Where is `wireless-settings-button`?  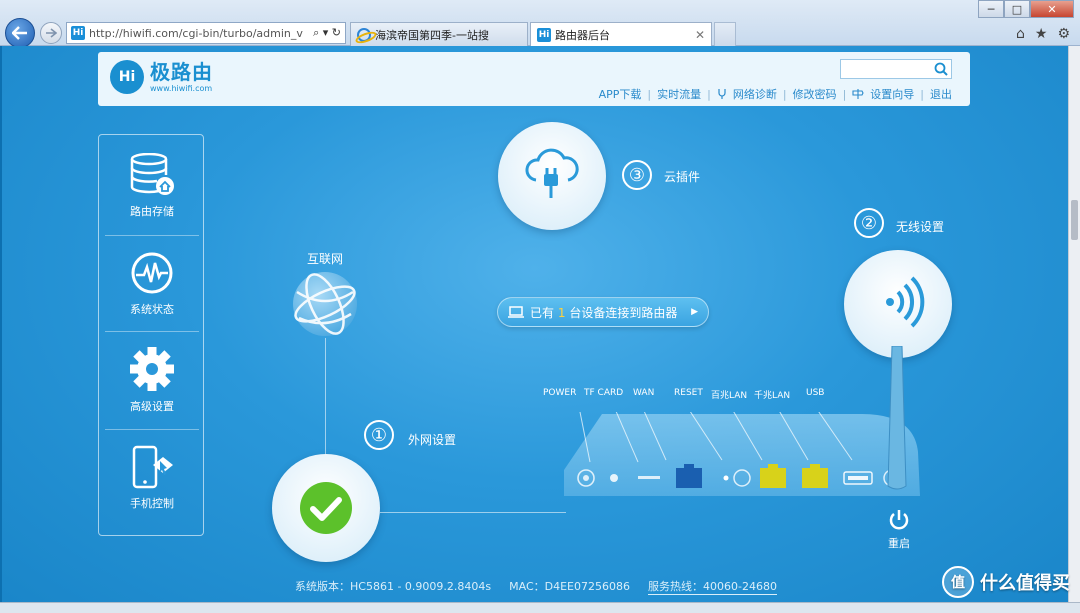
wireless-settings-button is located at coordinates (898, 304).